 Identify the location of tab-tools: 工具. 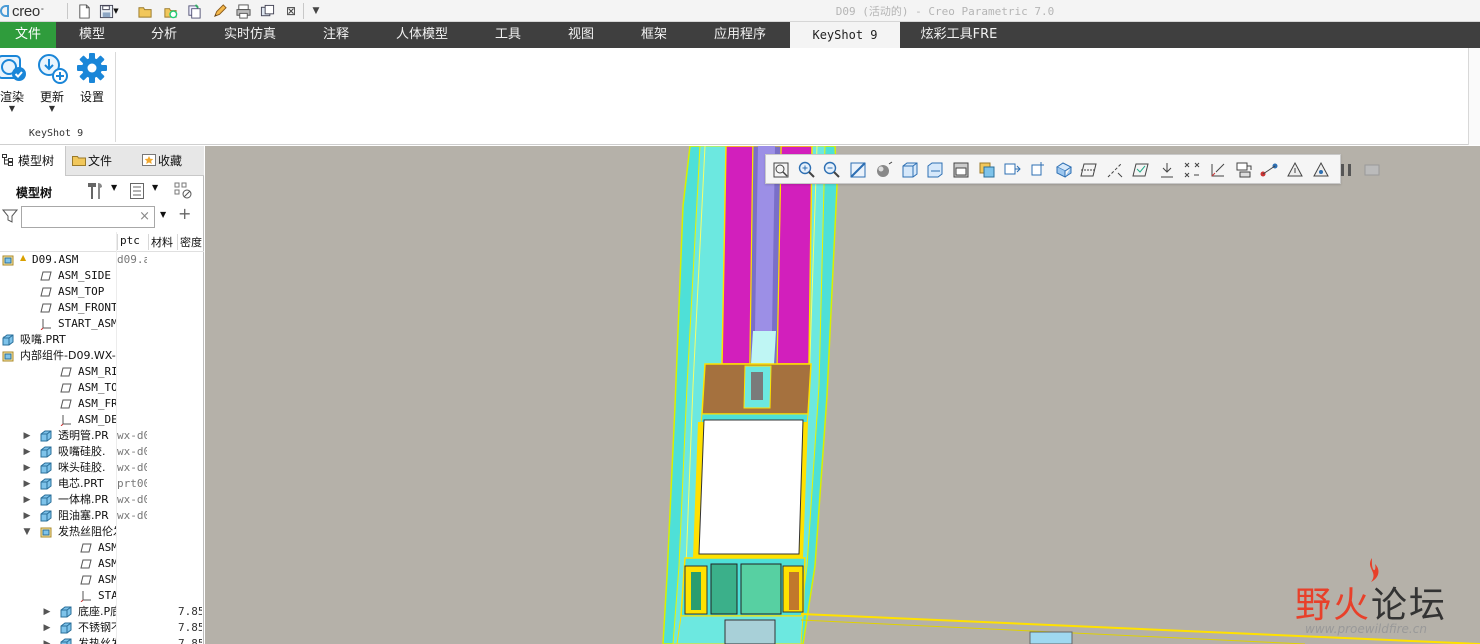
(508, 35).